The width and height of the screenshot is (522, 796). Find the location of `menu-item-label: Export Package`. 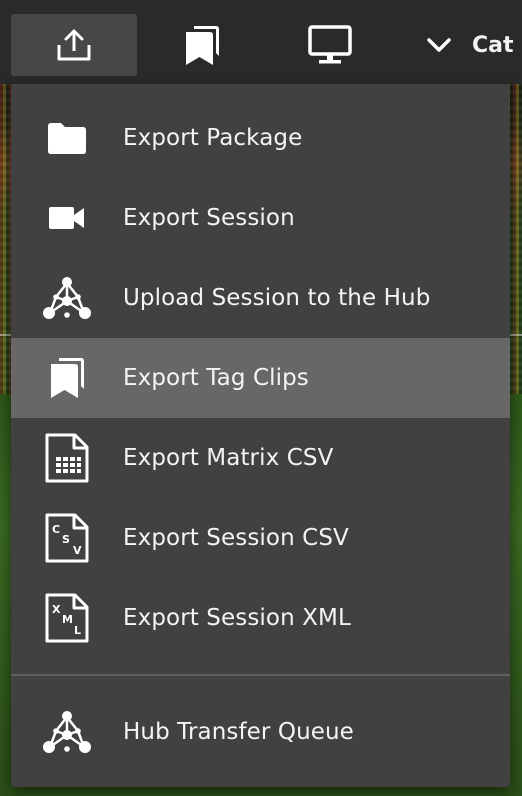

menu-item-label: Export Package is located at coordinates (213, 138).